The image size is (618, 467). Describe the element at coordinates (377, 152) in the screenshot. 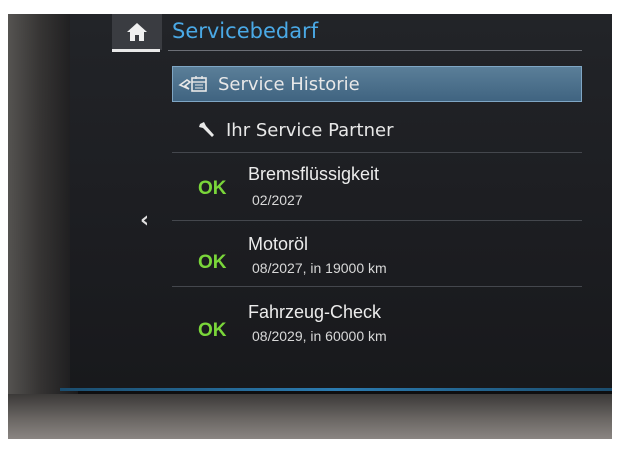

I see `menu-divider` at that location.